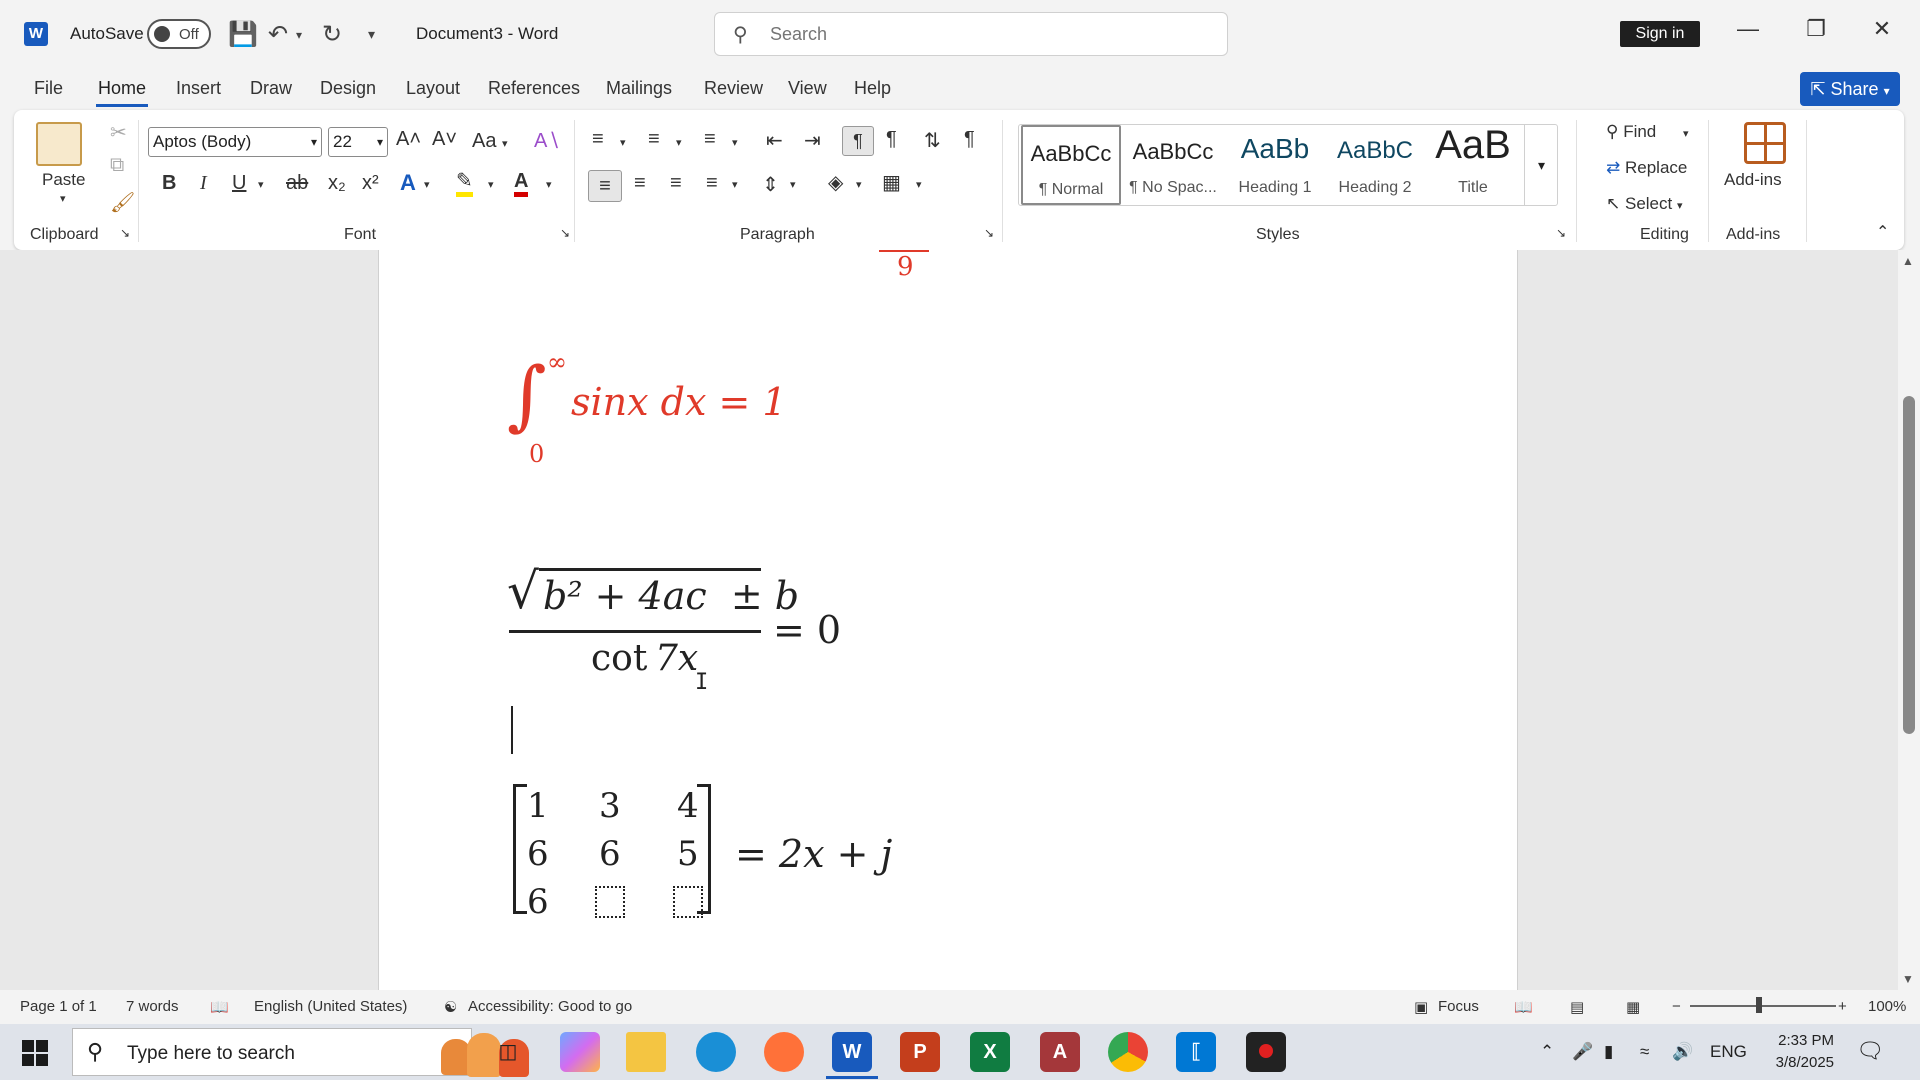 The height and width of the screenshot is (1080, 1920). I want to click on word-taskbar-icon: W, so click(852, 1052).